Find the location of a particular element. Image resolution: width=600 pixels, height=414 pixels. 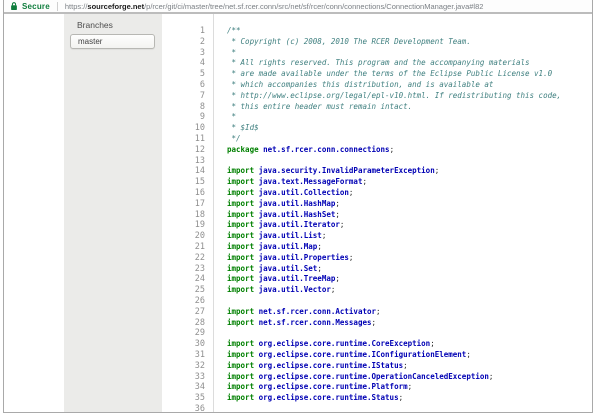

line-number: 12 is located at coordinates (187, 150).